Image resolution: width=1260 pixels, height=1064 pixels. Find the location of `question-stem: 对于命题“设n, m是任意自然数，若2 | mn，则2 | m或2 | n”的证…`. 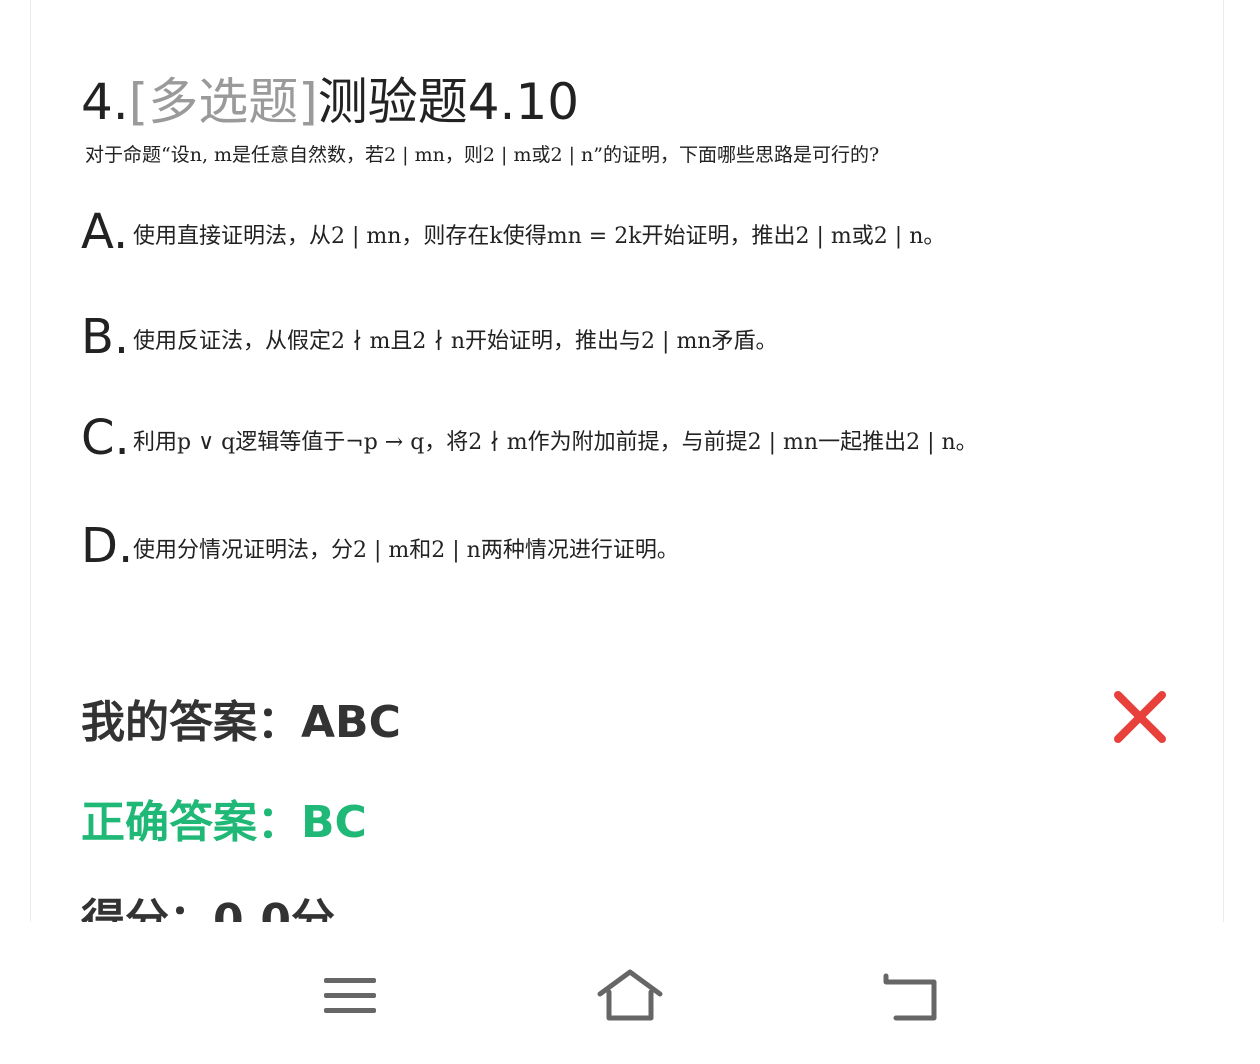

question-stem: 对于命题“设n, m是任意自然数，若2 | mn，则2 | m或2 | n”的证… is located at coordinates (482, 155).